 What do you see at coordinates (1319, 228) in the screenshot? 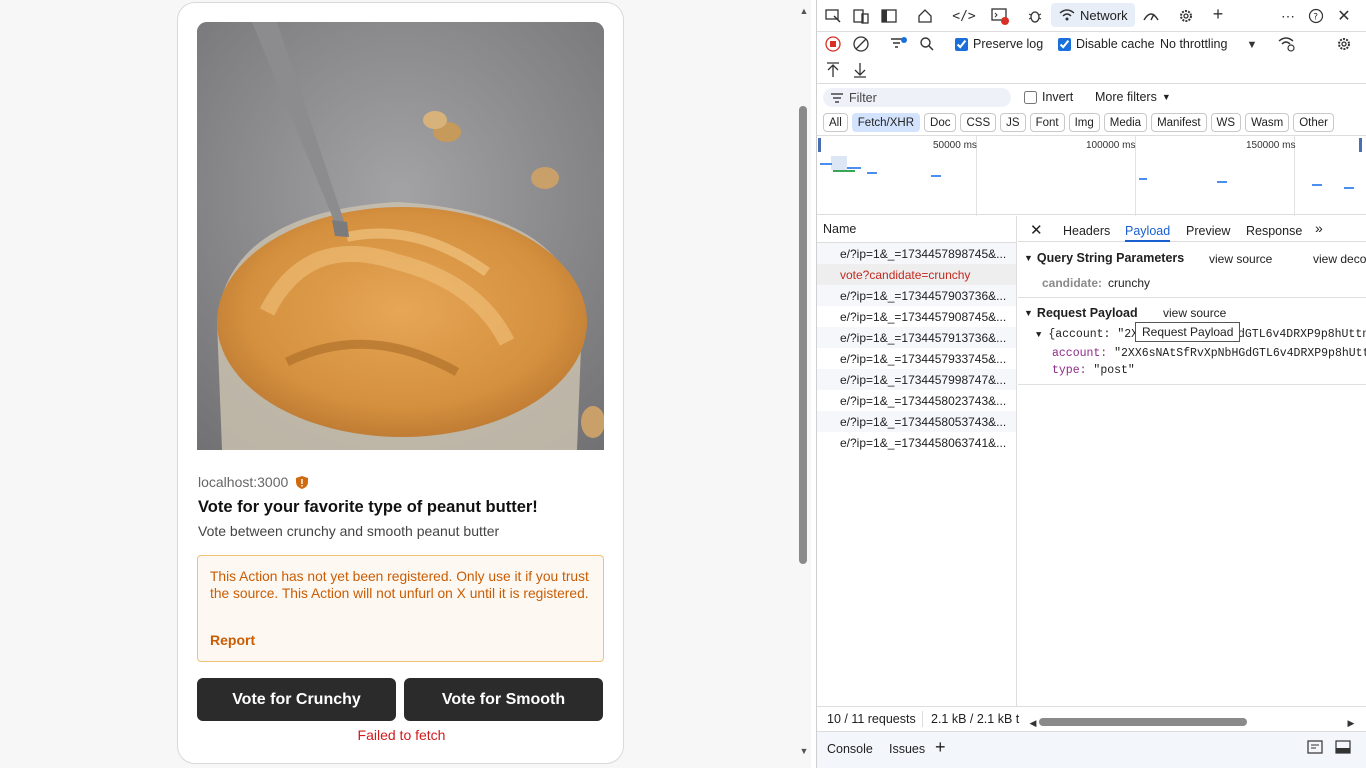
I see `more-tabs-chevron-icon: »` at bounding box center [1319, 228].